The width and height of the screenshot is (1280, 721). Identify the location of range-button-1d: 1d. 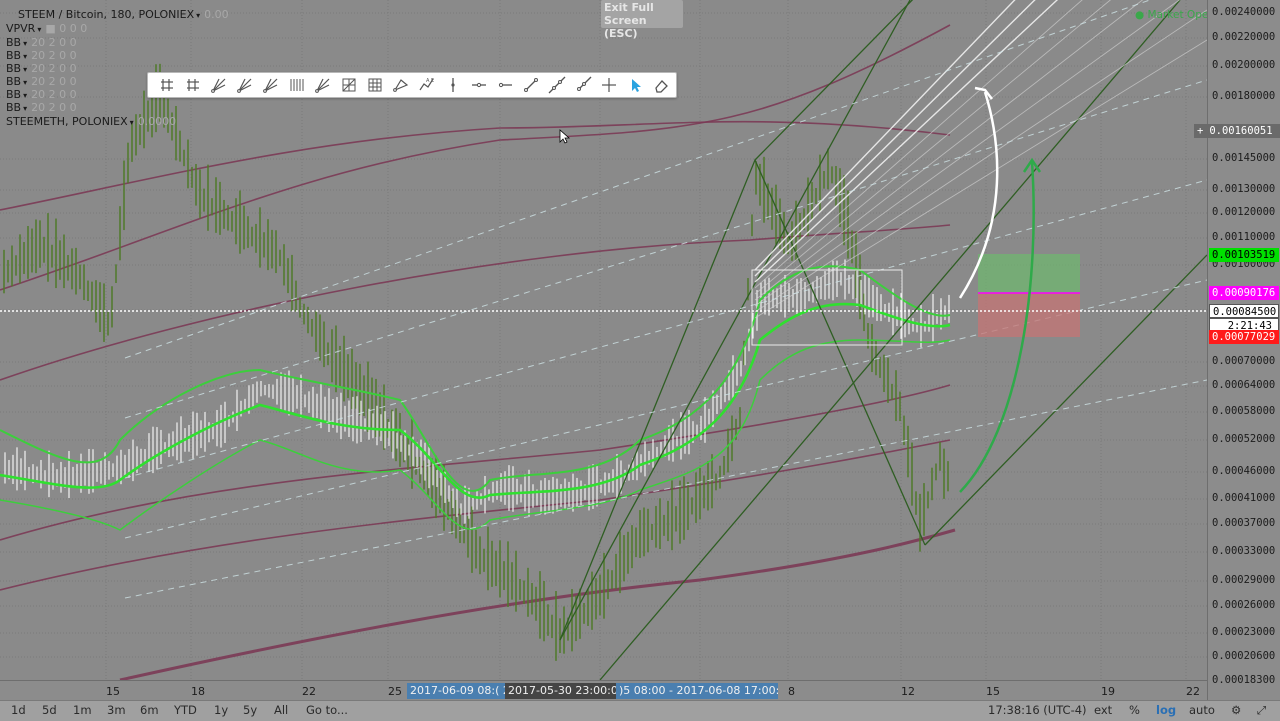
(18, 710).